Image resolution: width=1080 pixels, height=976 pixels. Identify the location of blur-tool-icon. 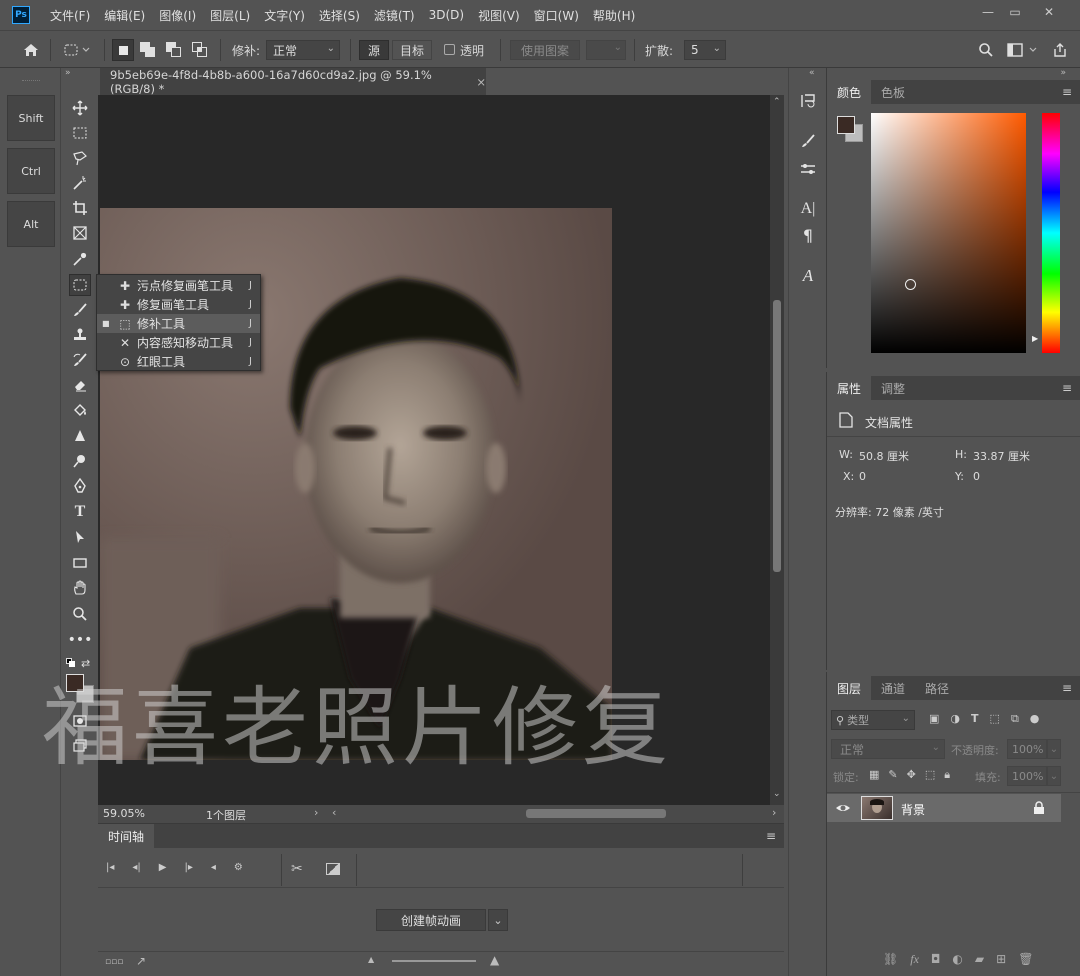
(80, 436).